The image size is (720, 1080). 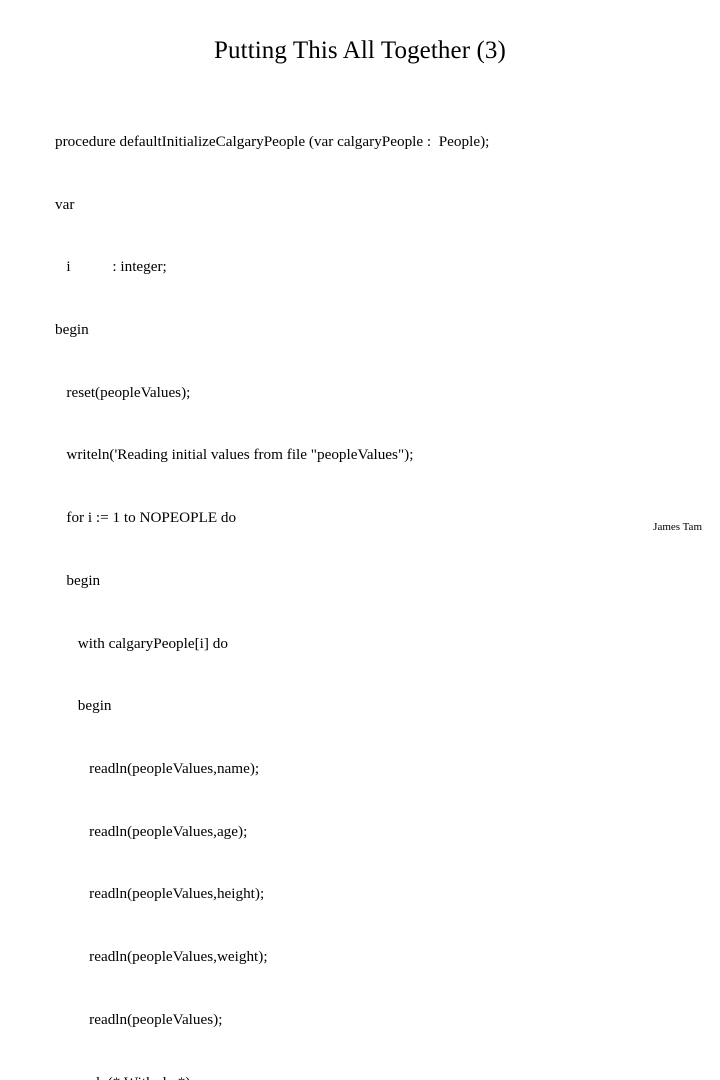 What do you see at coordinates (365, 1076) in the screenshot?
I see `code-line: end; (* With-do *)` at bounding box center [365, 1076].